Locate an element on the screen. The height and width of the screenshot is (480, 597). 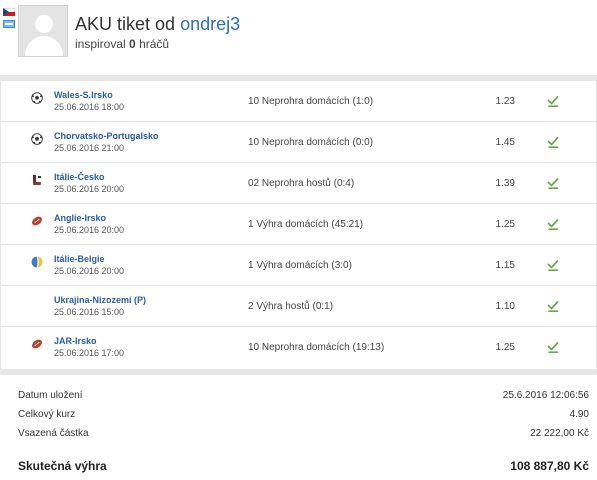
match-date: 25.06.2016 17:00 is located at coordinates (89, 353).